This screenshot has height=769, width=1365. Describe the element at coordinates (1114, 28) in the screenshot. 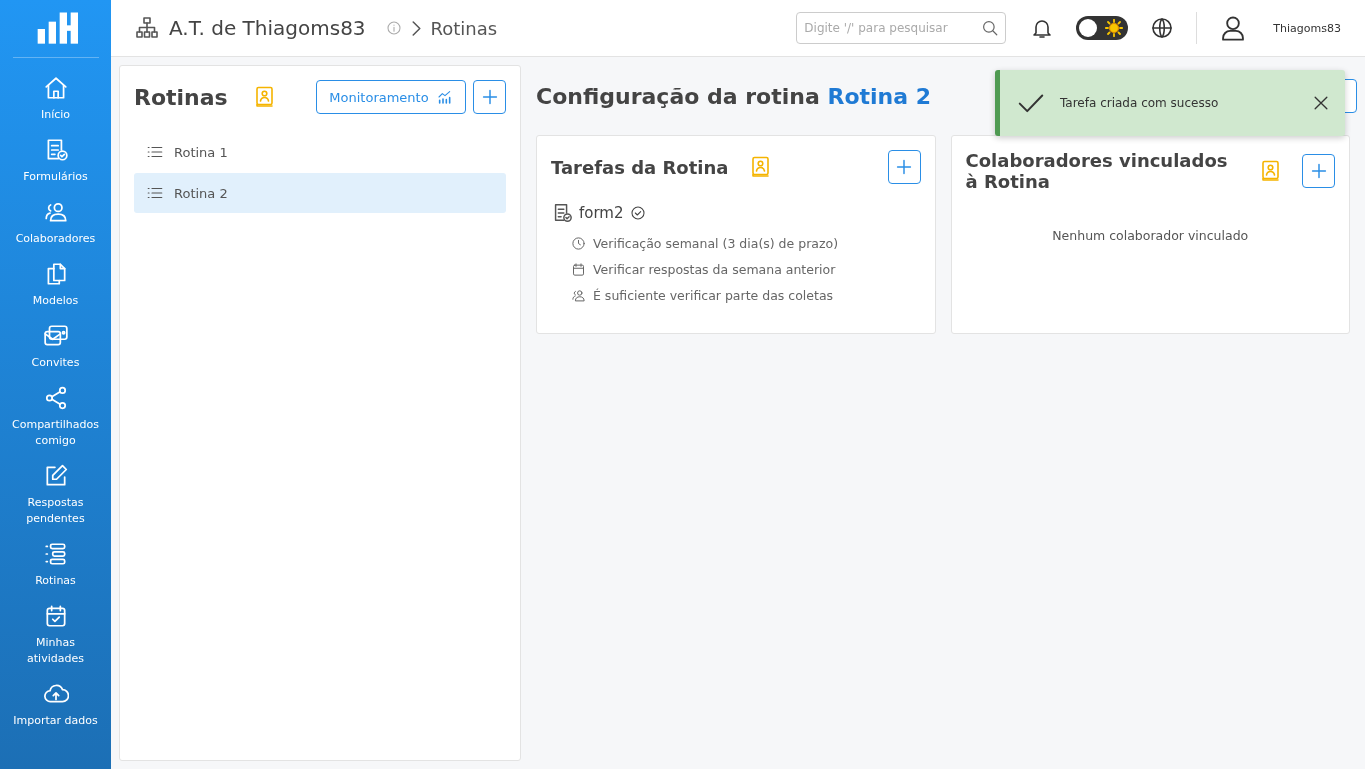

I see `sun-icon` at that location.